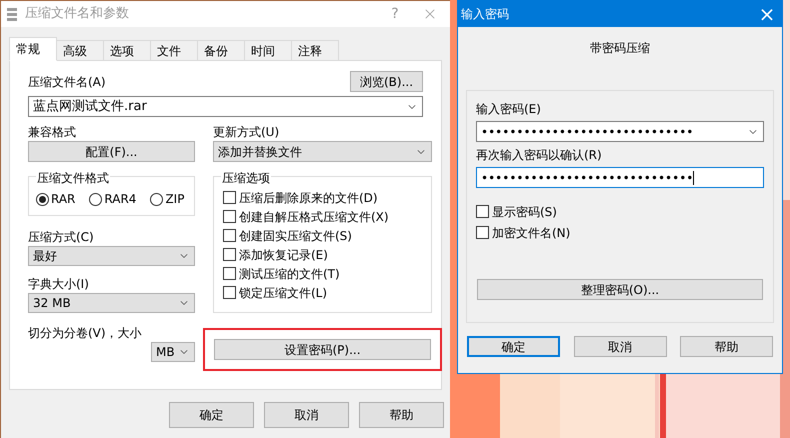  What do you see at coordinates (52, 132) in the screenshot?
I see `field-label: 兼容格式` at bounding box center [52, 132].